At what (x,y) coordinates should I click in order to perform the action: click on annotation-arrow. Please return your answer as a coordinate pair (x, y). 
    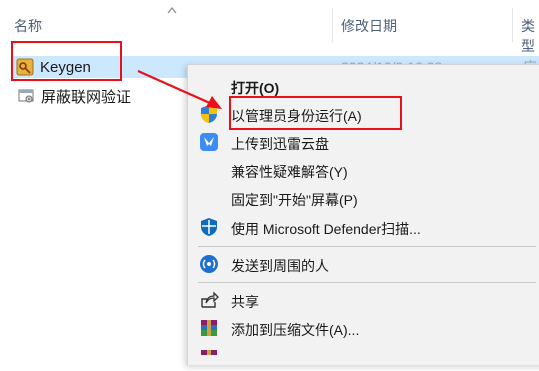
    Looking at the image, I should click on (179, 89).